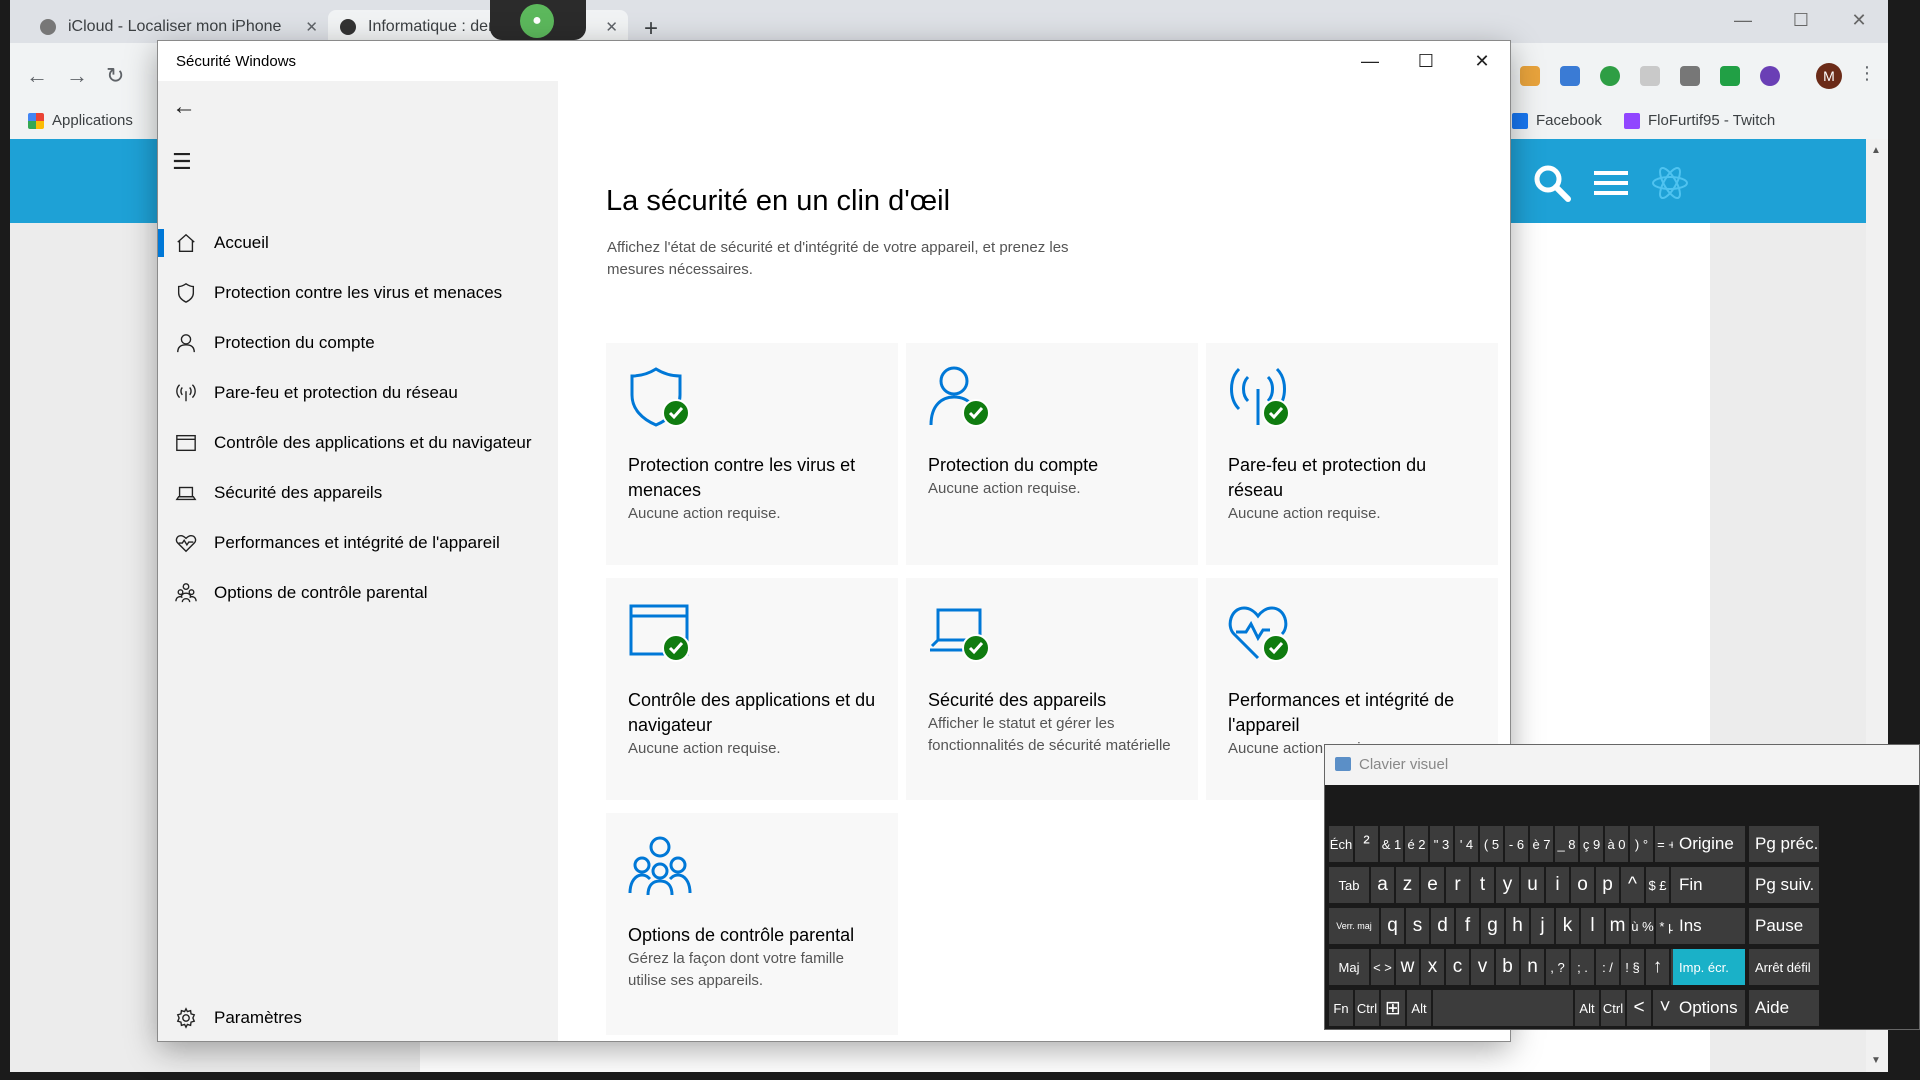 Image resolution: width=1920 pixels, height=1080 pixels. What do you see at coordinates (37, 76) in the screenshot?
I see `back-button: ←` at bounding box center [37, 76].